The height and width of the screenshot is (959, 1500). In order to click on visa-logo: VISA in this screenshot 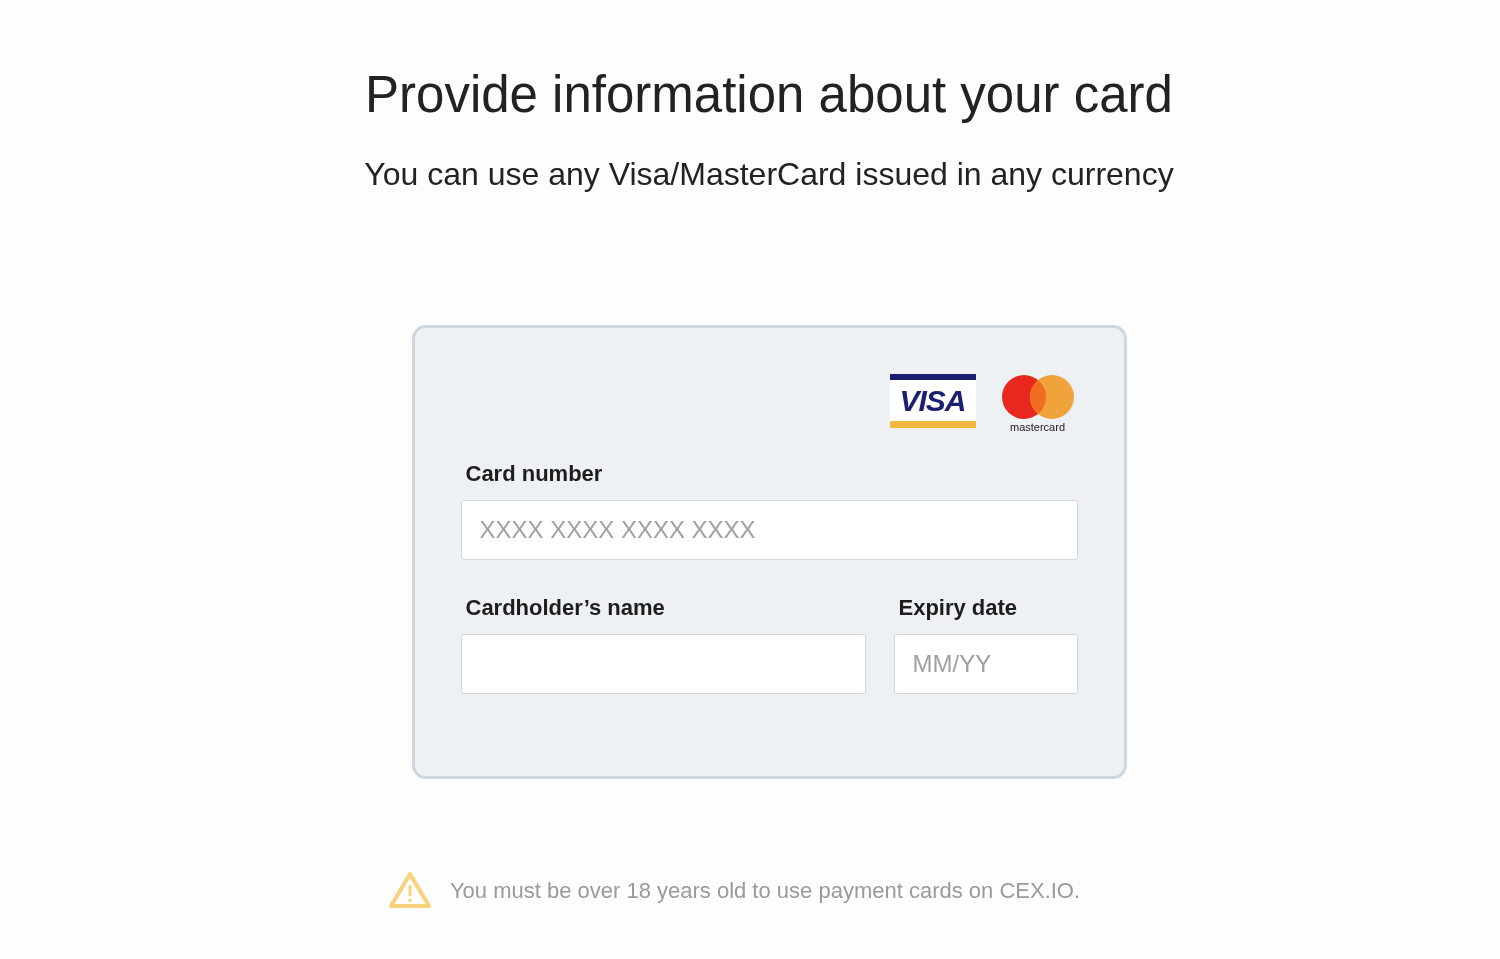, I will do `click(932, 401)`.